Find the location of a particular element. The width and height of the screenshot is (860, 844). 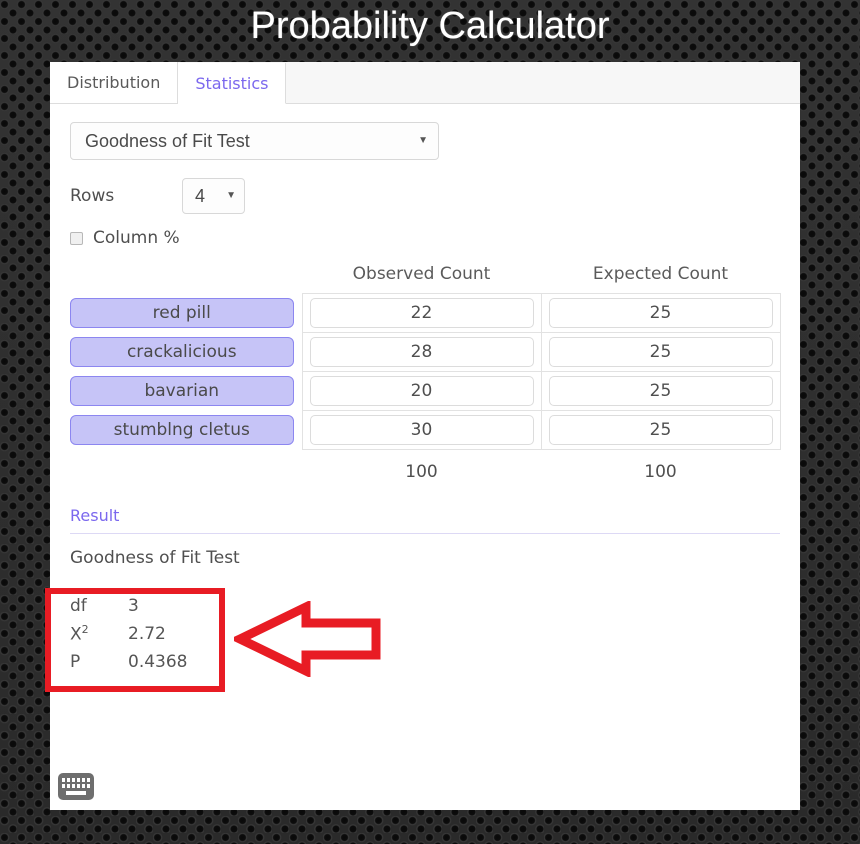

stats-key-text: X is located at coordinates (76, 634).